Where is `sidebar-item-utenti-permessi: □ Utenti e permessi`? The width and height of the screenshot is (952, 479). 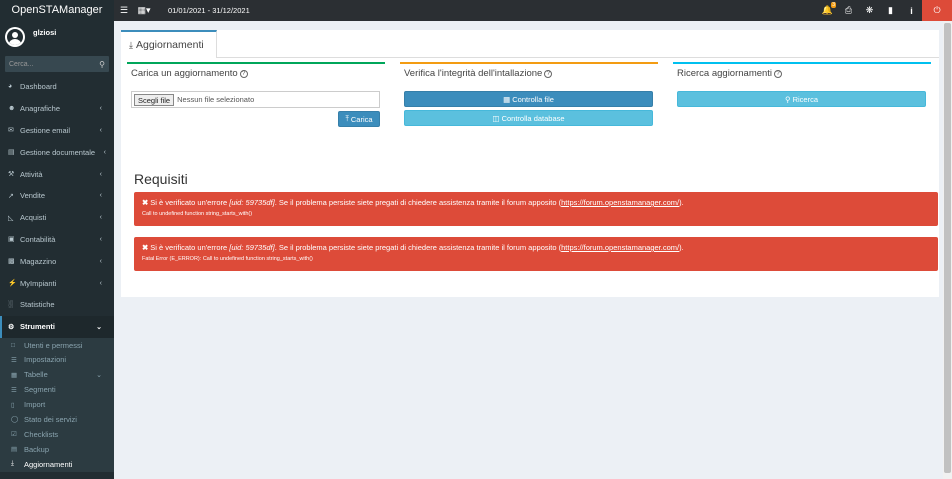 sidebar-item-utenti-permessi: □ Utenti e permessi is located at coordinates (57, 345).